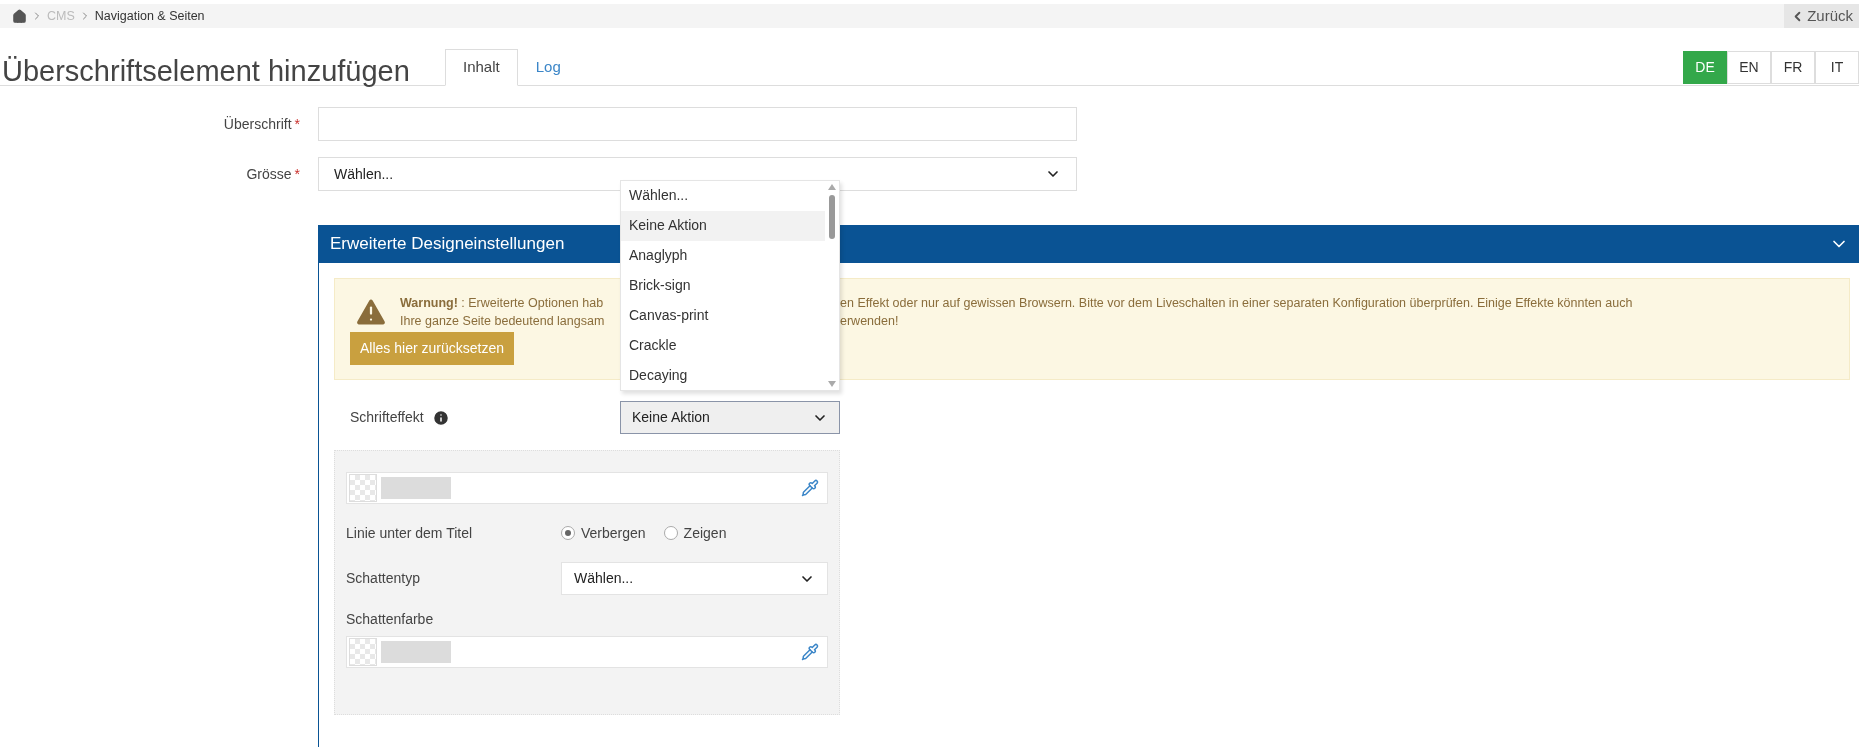 This screenshot has width=1859, height=747. Describe the element at coordinates (730, 417) in the screenshot. I see `select-field: Keine Aktion` at that location.